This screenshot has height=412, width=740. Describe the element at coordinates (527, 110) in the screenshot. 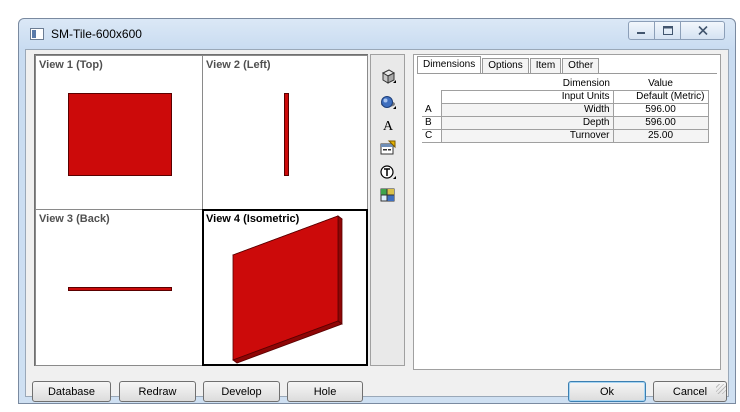

I see `row-dimension-name: Width` at that location.